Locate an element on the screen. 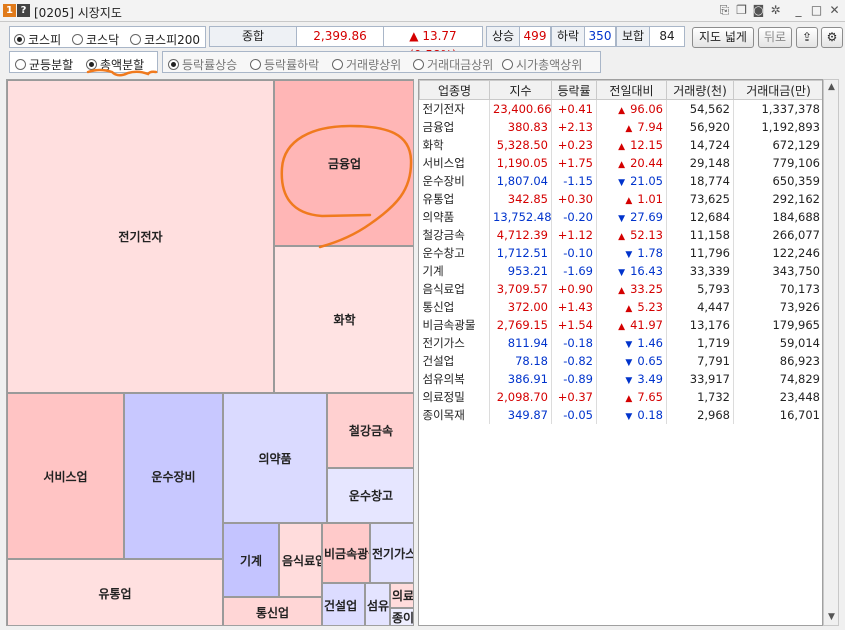  index-value: 78.18 is located at coordinates (520, 360).